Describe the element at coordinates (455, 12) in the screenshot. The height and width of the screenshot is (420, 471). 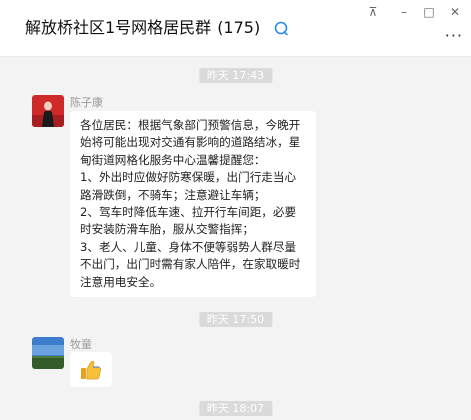
I see `close-button: ✕` at that location.